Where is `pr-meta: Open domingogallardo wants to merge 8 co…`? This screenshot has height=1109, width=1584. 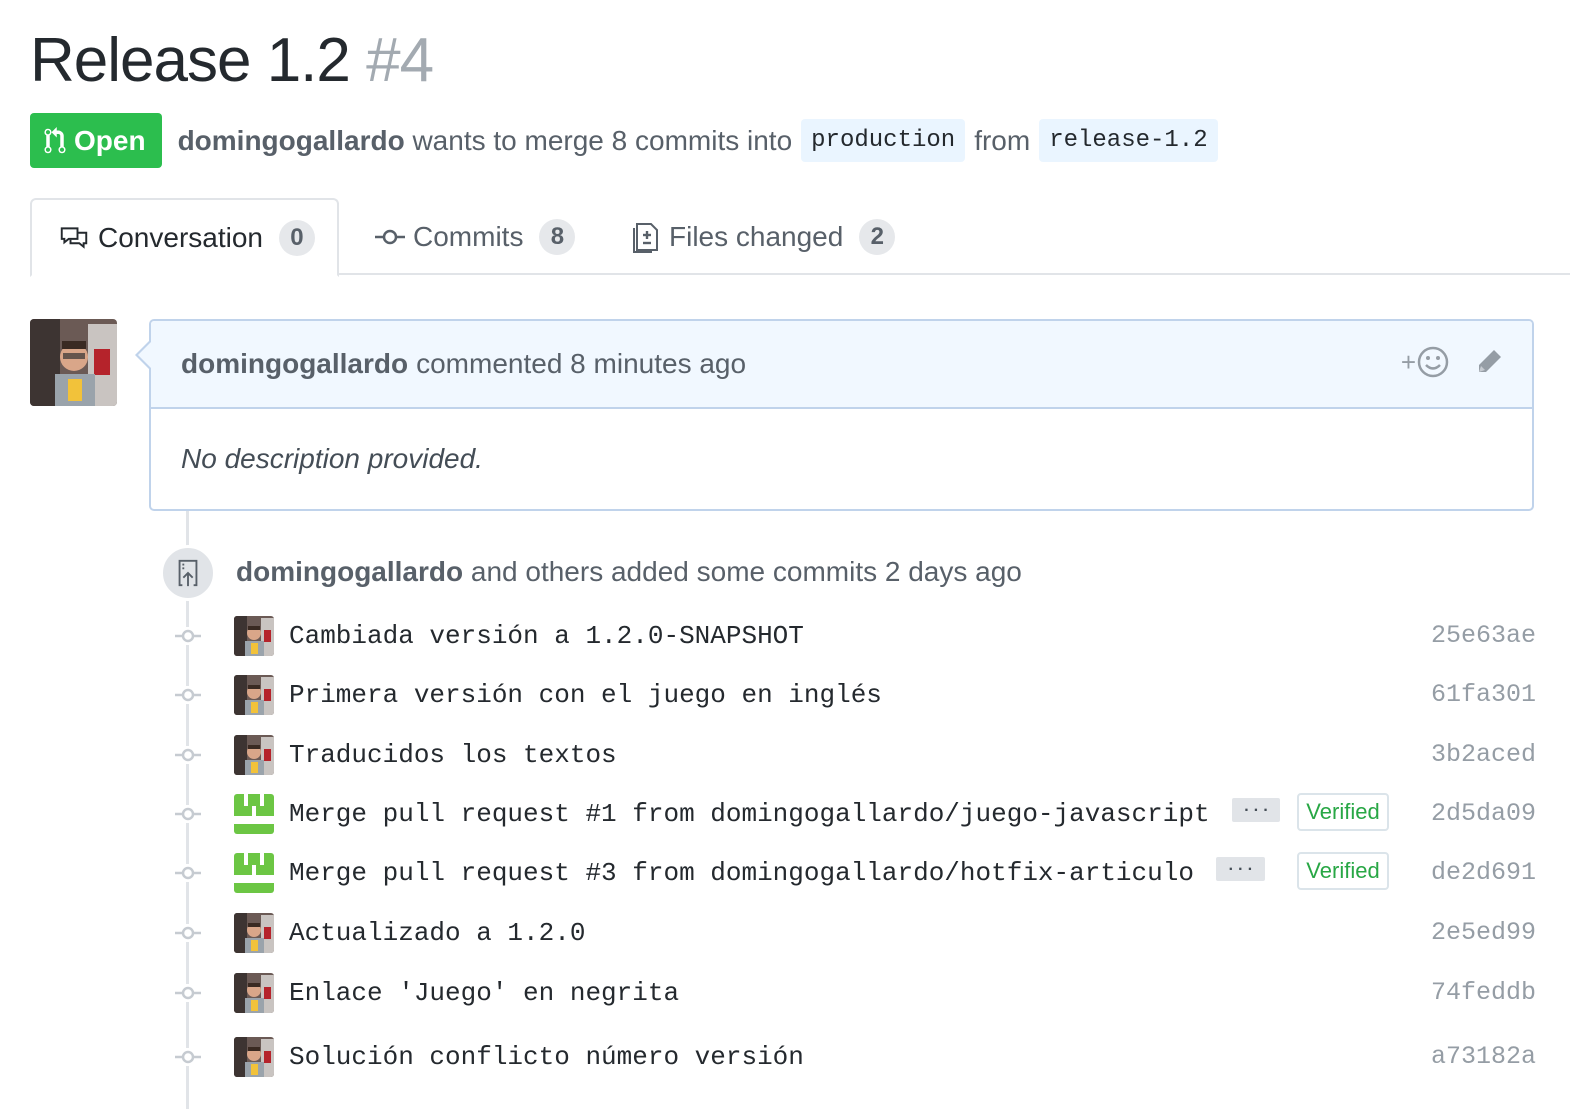
pr-meta: Open domingogallardo wants to merge 8 co… is located at coordinates (628, 140).